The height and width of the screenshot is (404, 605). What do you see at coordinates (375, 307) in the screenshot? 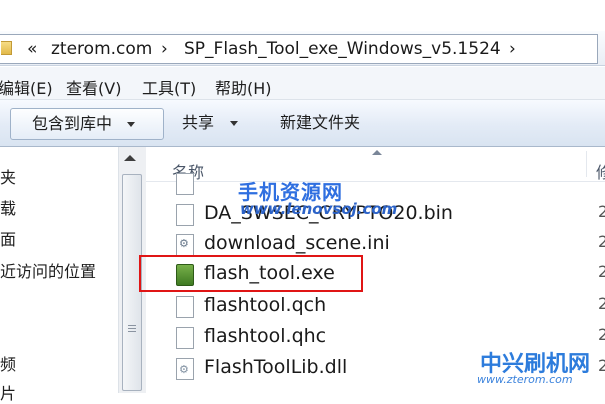
I see `file-row: flashtool.qch 2` at bounding box center [375, 307].